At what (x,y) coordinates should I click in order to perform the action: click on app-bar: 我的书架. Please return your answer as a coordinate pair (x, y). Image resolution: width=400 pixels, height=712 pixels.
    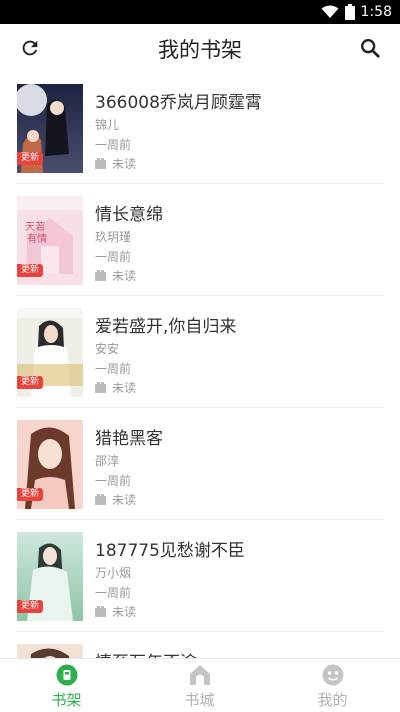
    Looking at the image, I should click on (200, 48).